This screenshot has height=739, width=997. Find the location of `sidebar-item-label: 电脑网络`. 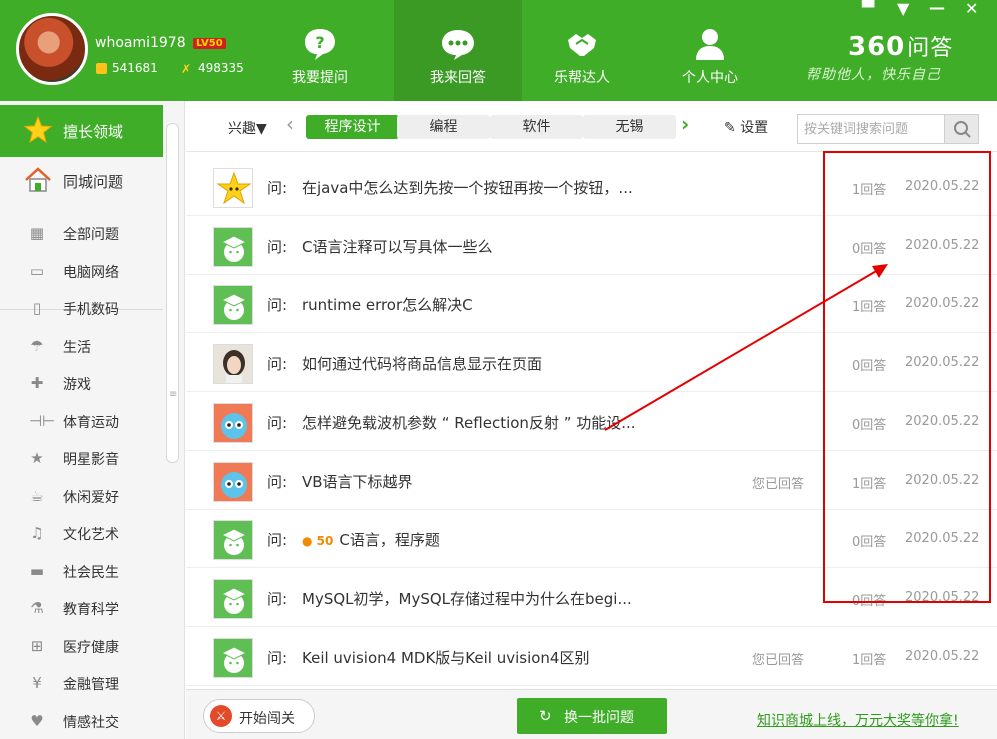

sidebar-item-label: 电脑网络 is located at coordinates (91, 272).